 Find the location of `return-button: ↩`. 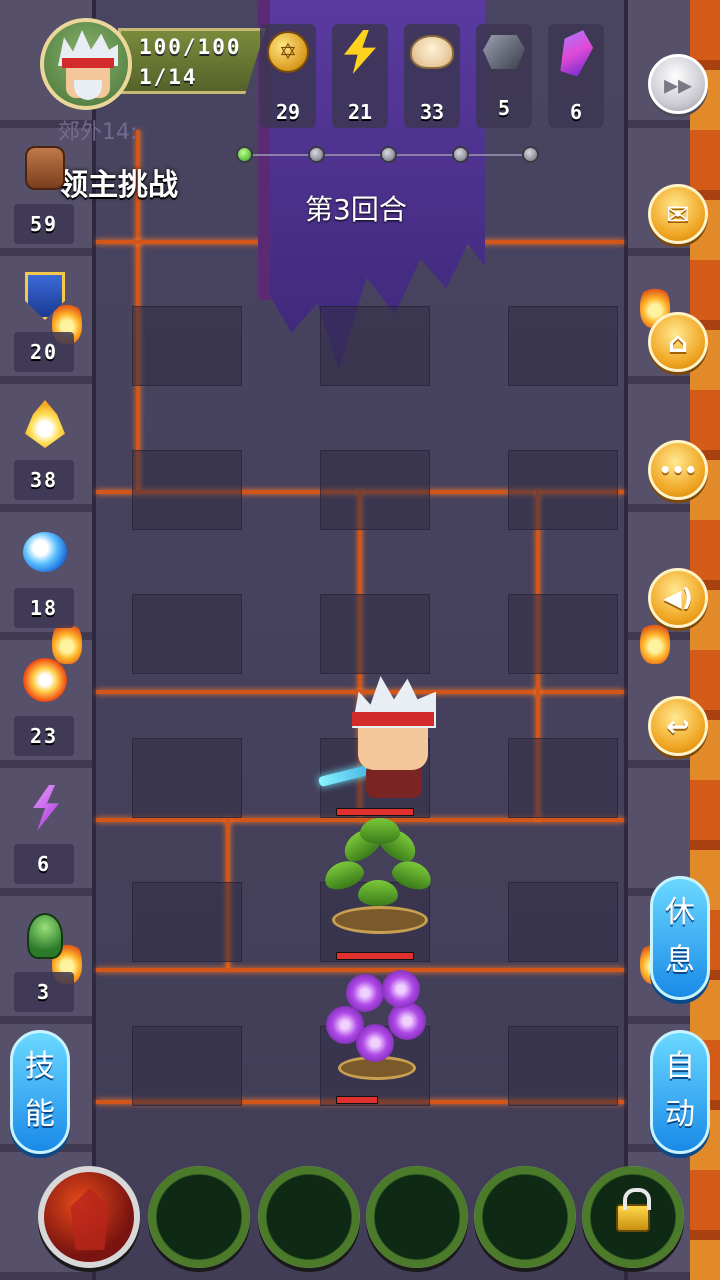

return-button: ↩ is located at coordinates (678, 726).